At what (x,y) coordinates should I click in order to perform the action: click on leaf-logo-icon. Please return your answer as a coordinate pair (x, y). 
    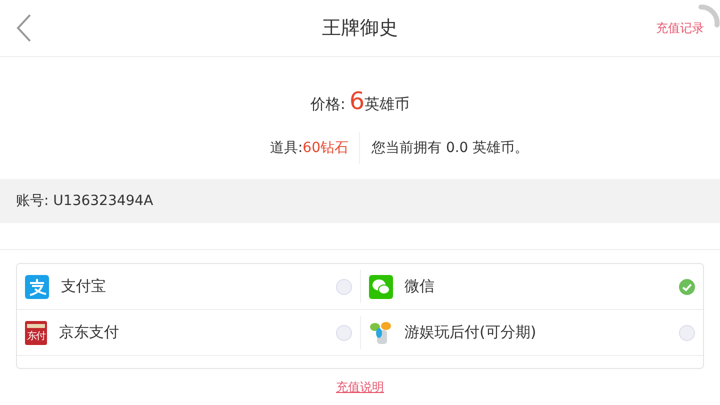
    Looking at the image, I should click on (380, 332).